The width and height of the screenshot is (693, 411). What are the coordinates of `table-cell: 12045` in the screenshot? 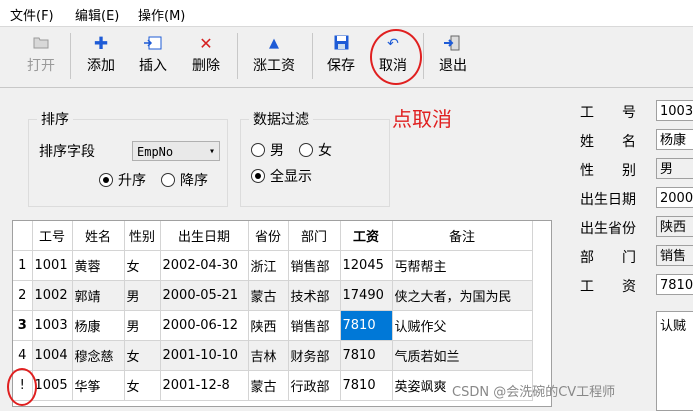 It's located at (366, 265).